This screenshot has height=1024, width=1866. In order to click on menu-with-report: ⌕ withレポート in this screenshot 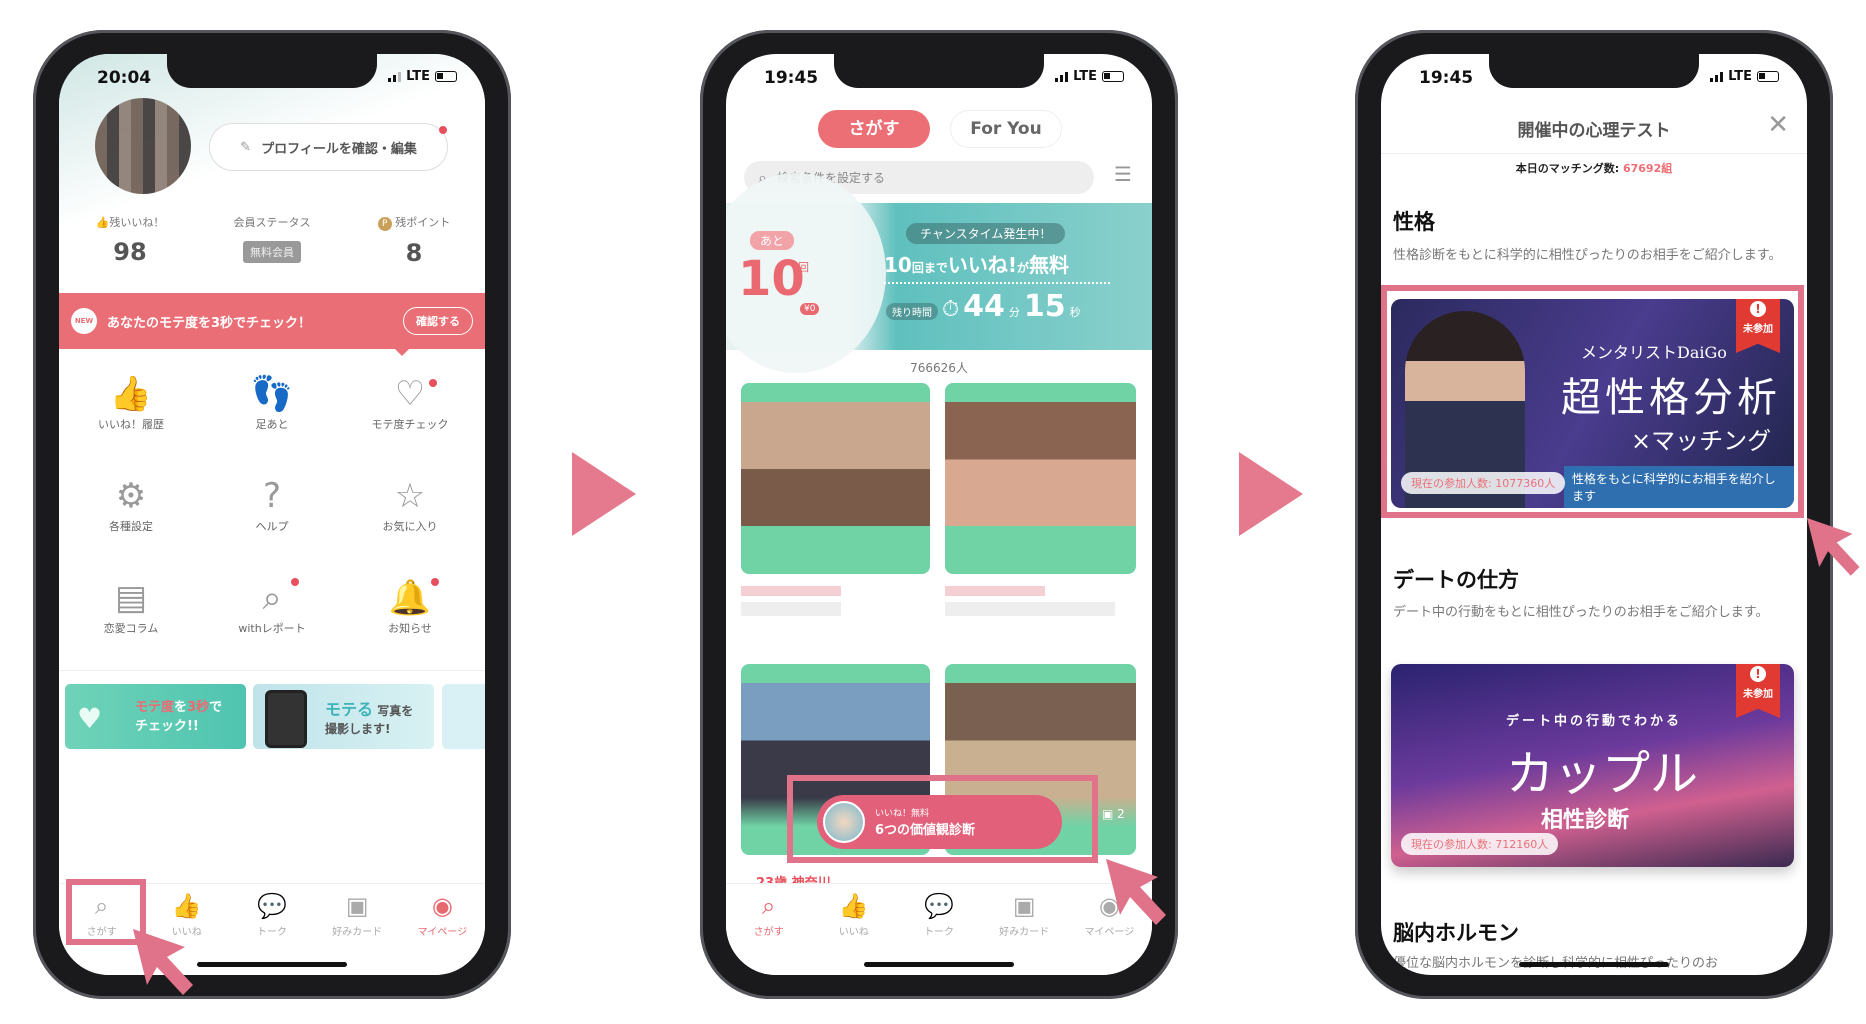, I will do `click(272, 606)`.